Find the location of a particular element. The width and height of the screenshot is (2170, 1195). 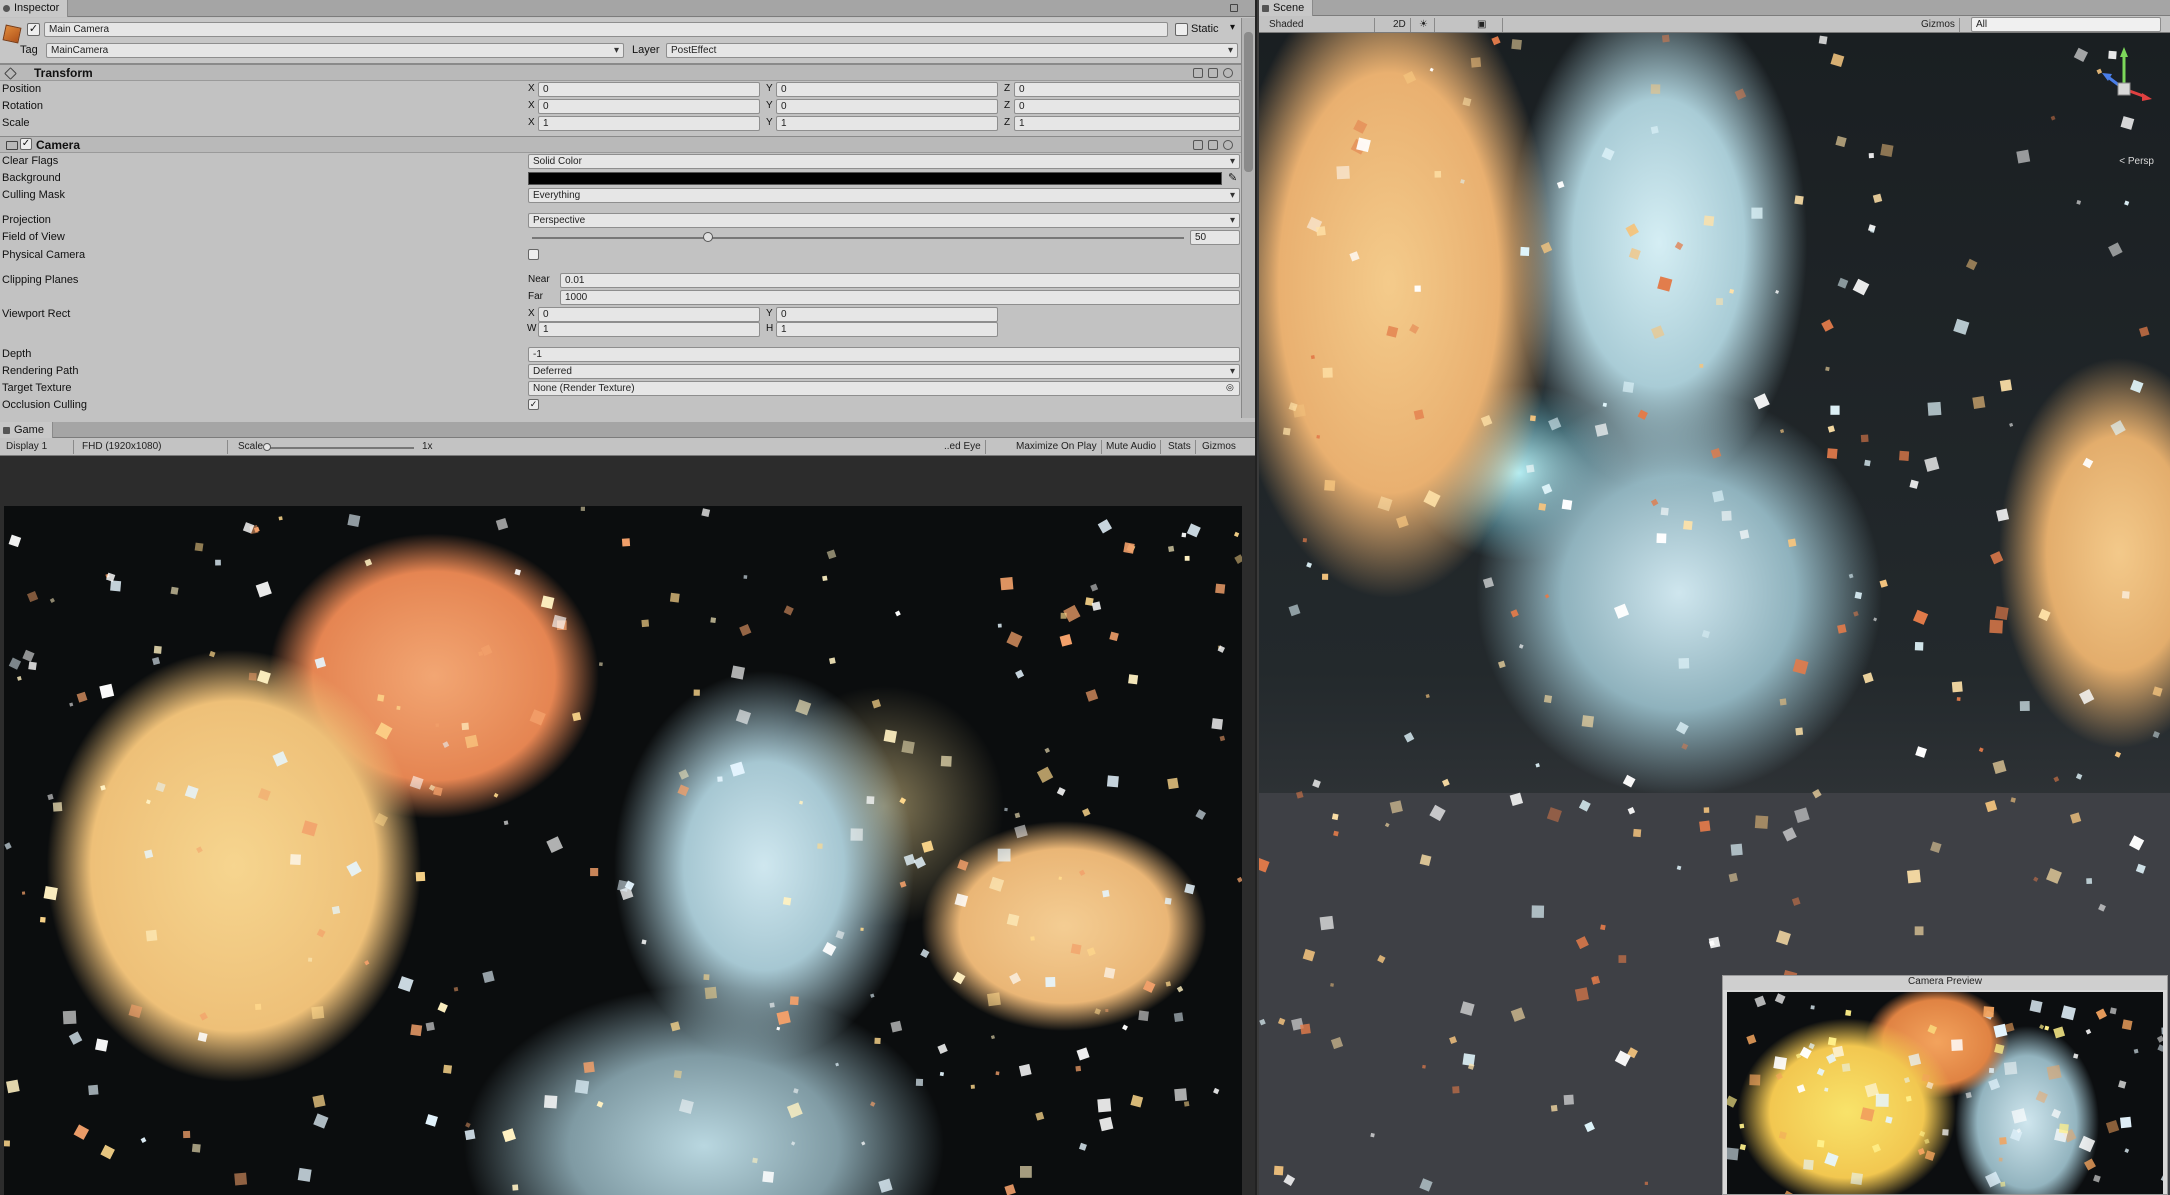

fov-value-field: 50 is located at coordinates (1215, 237).